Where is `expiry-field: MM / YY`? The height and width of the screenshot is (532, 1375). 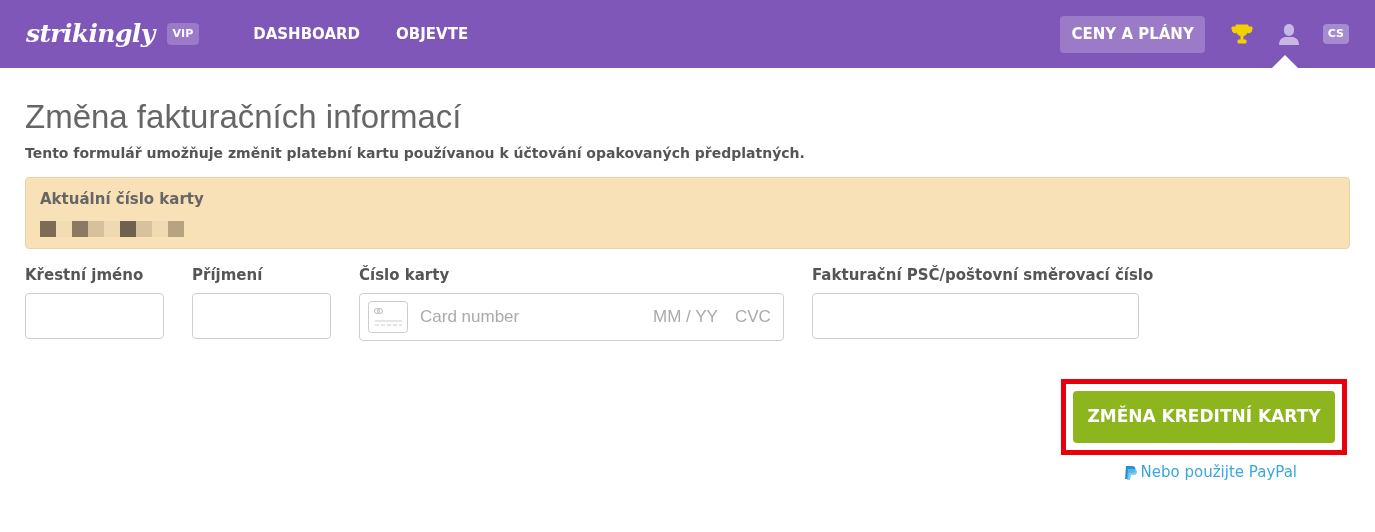
expiry-field: MM / YY is located at coordinates (688, 317).